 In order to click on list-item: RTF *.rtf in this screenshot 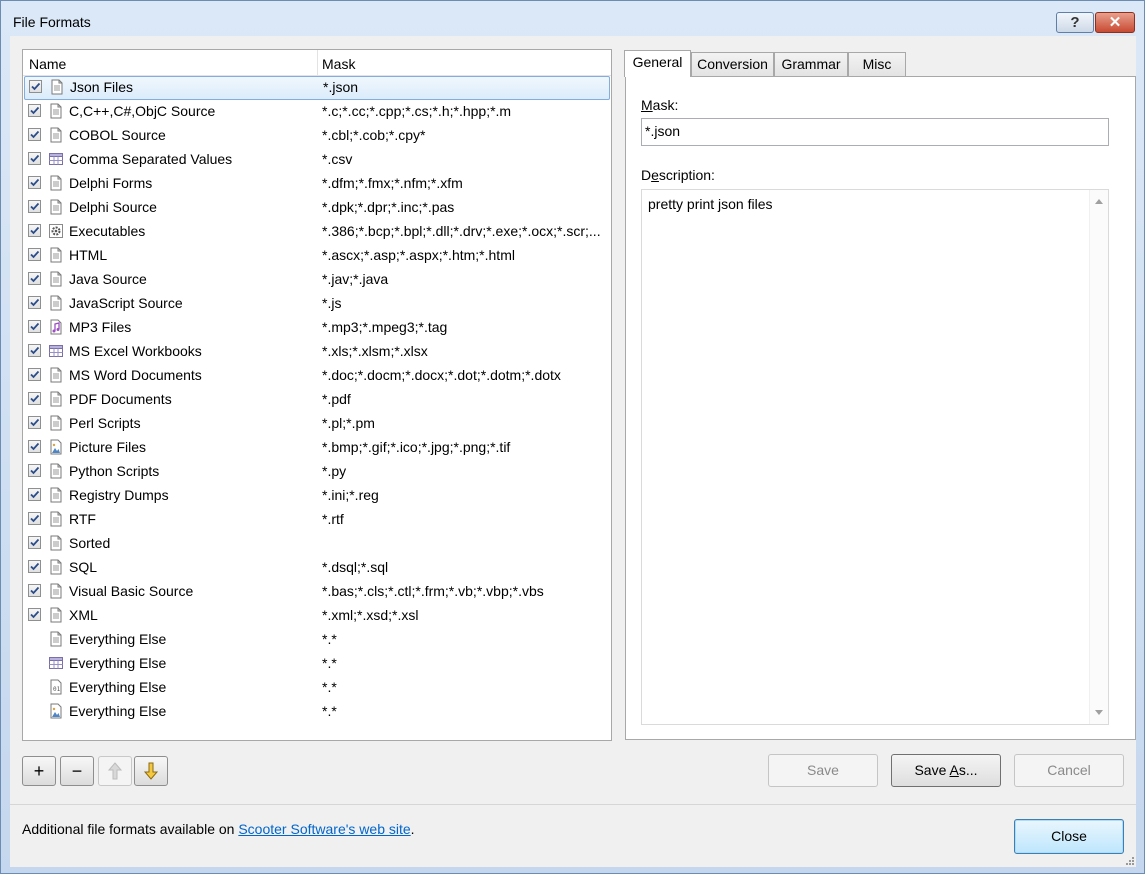, I will do `click(317, 520)`.